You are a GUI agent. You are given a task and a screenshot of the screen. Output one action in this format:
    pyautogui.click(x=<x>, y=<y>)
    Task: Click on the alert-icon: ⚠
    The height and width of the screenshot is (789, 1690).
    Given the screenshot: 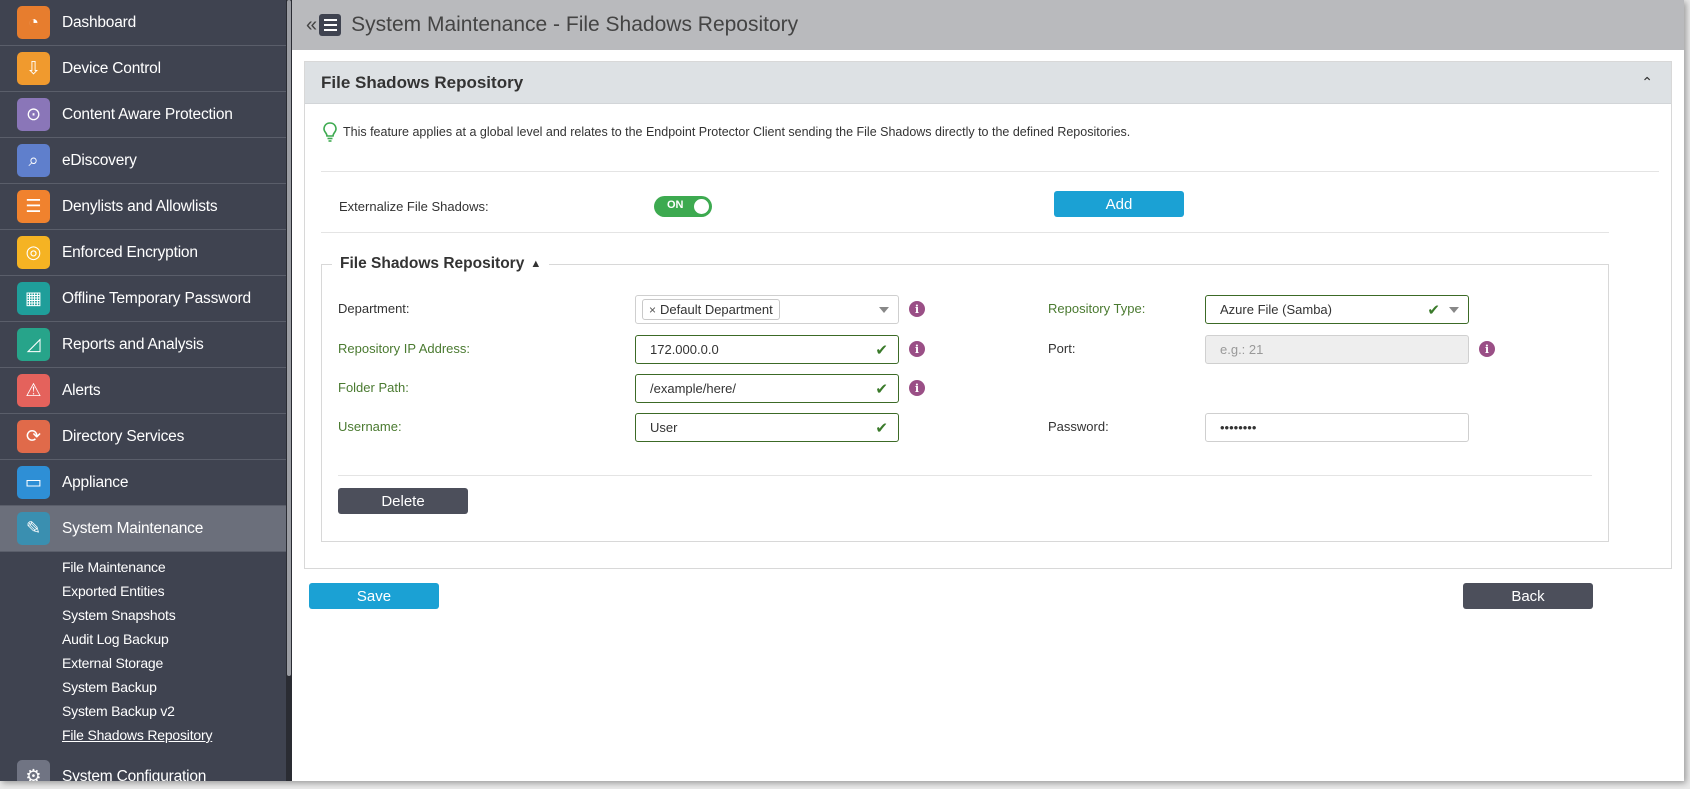 What is the action you would take?
    pyautogui.click(x=33, y=390)
    